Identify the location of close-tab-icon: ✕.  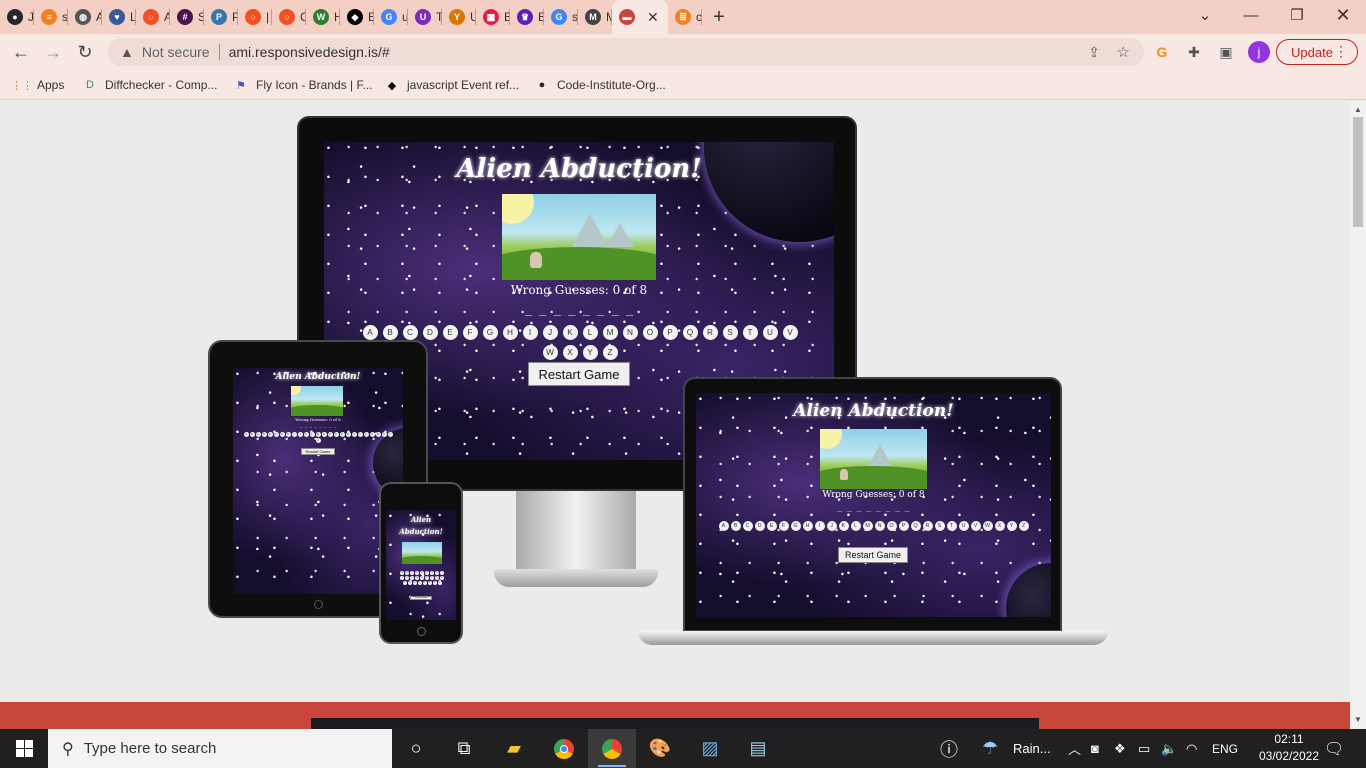
(653, 17).